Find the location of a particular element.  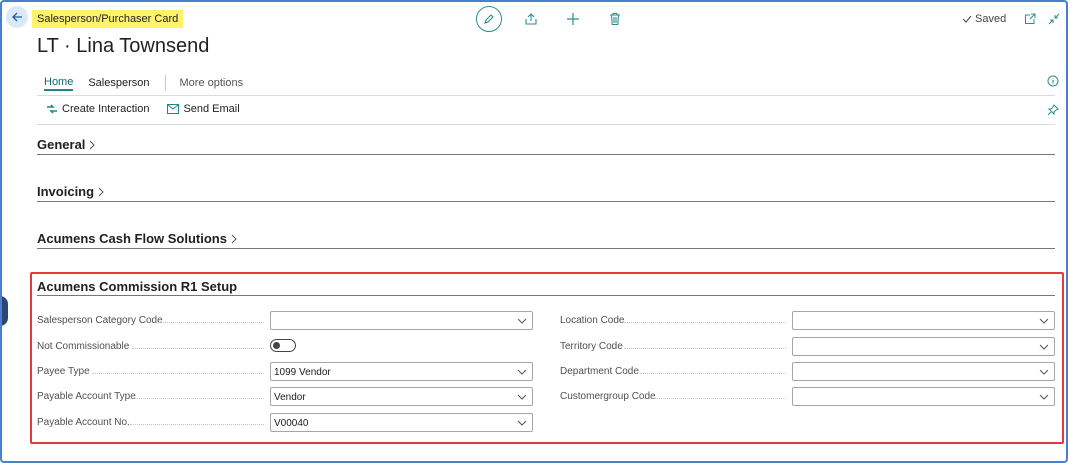

section-invoicing-line is located at coordinates (546, 201).